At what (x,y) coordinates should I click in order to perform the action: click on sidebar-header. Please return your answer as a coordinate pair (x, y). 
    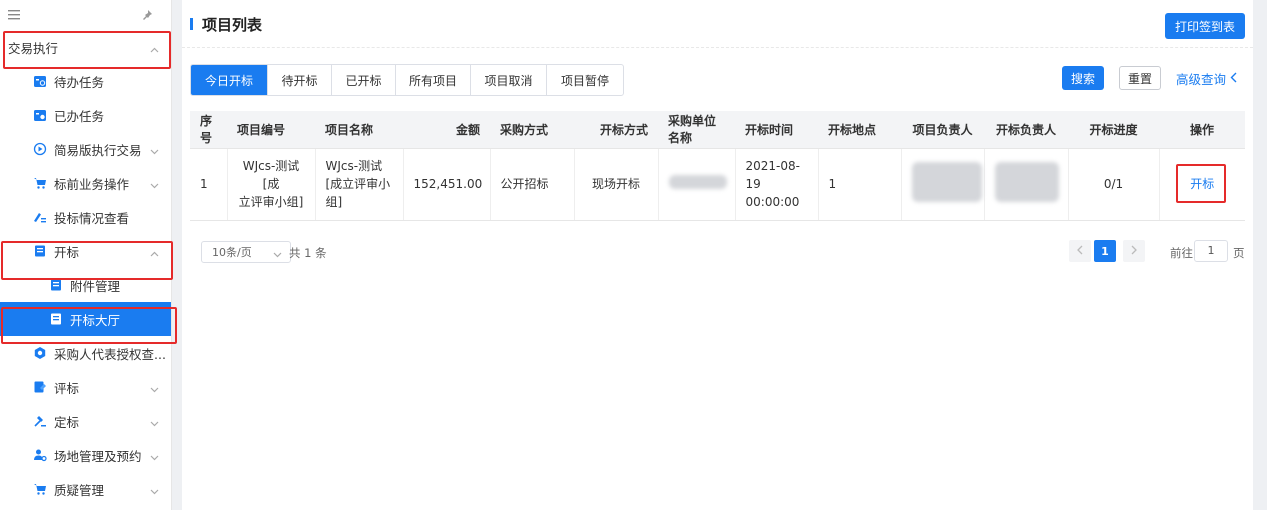
    Looking at the image, I should click on (85, 15).